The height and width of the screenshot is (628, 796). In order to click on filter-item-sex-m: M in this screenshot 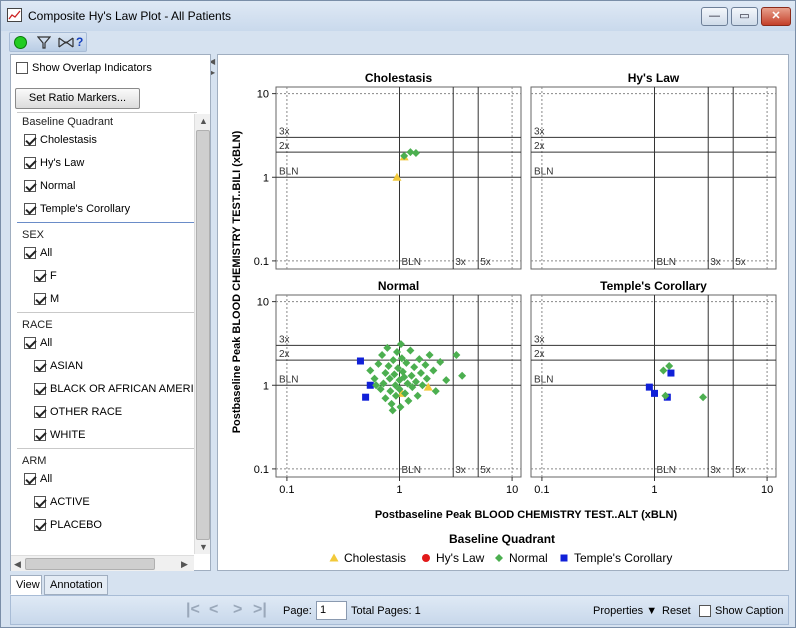, I will do `click(46, 299)`.